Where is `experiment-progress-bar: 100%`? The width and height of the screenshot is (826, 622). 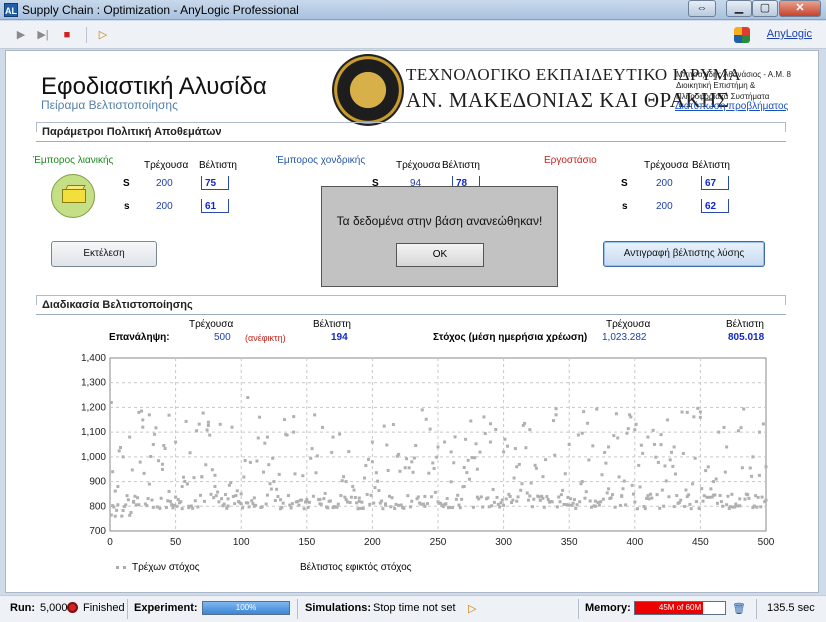
experiment-progress-bar: 100% is located at coordinates (246, 608).